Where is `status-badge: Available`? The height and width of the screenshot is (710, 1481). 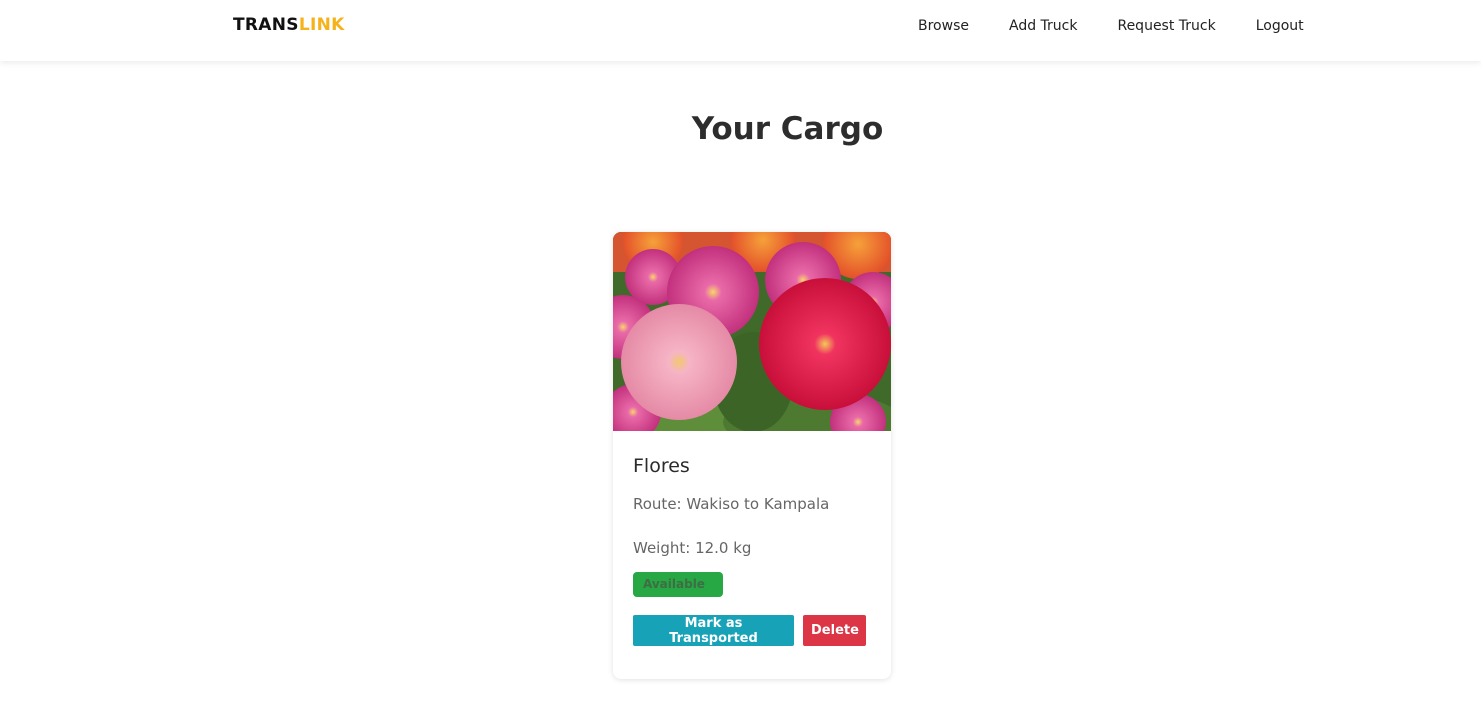 status-badge: Available is located at coordinates (678, 584).